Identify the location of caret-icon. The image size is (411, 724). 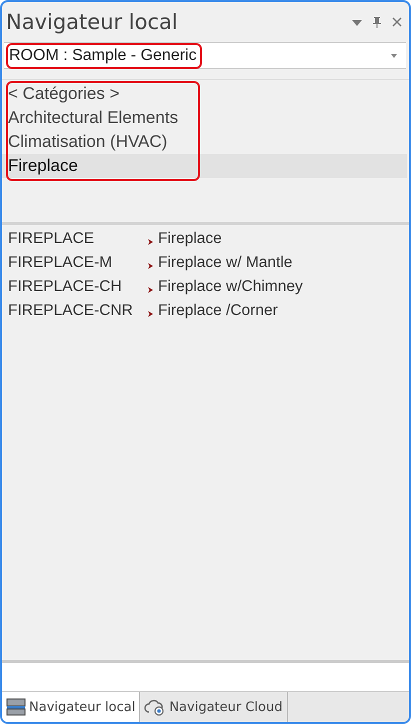
(394, 55).